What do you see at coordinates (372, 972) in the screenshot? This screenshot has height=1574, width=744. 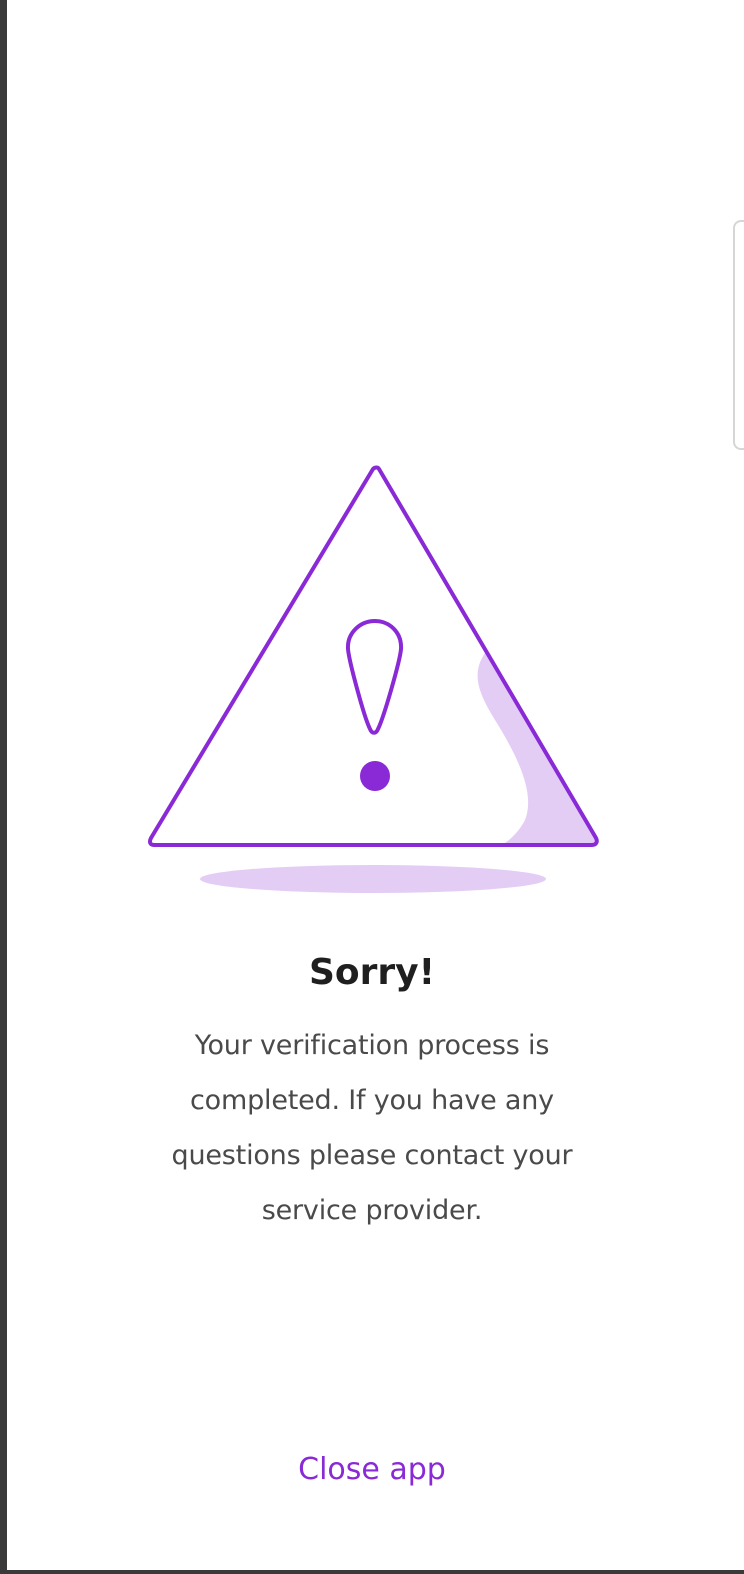 I see `dialog-title: Sorry!` at bounding box center [372, 972].